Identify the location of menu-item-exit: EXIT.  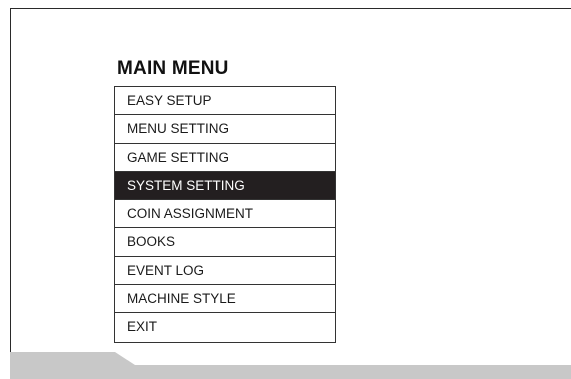
(225, 327).